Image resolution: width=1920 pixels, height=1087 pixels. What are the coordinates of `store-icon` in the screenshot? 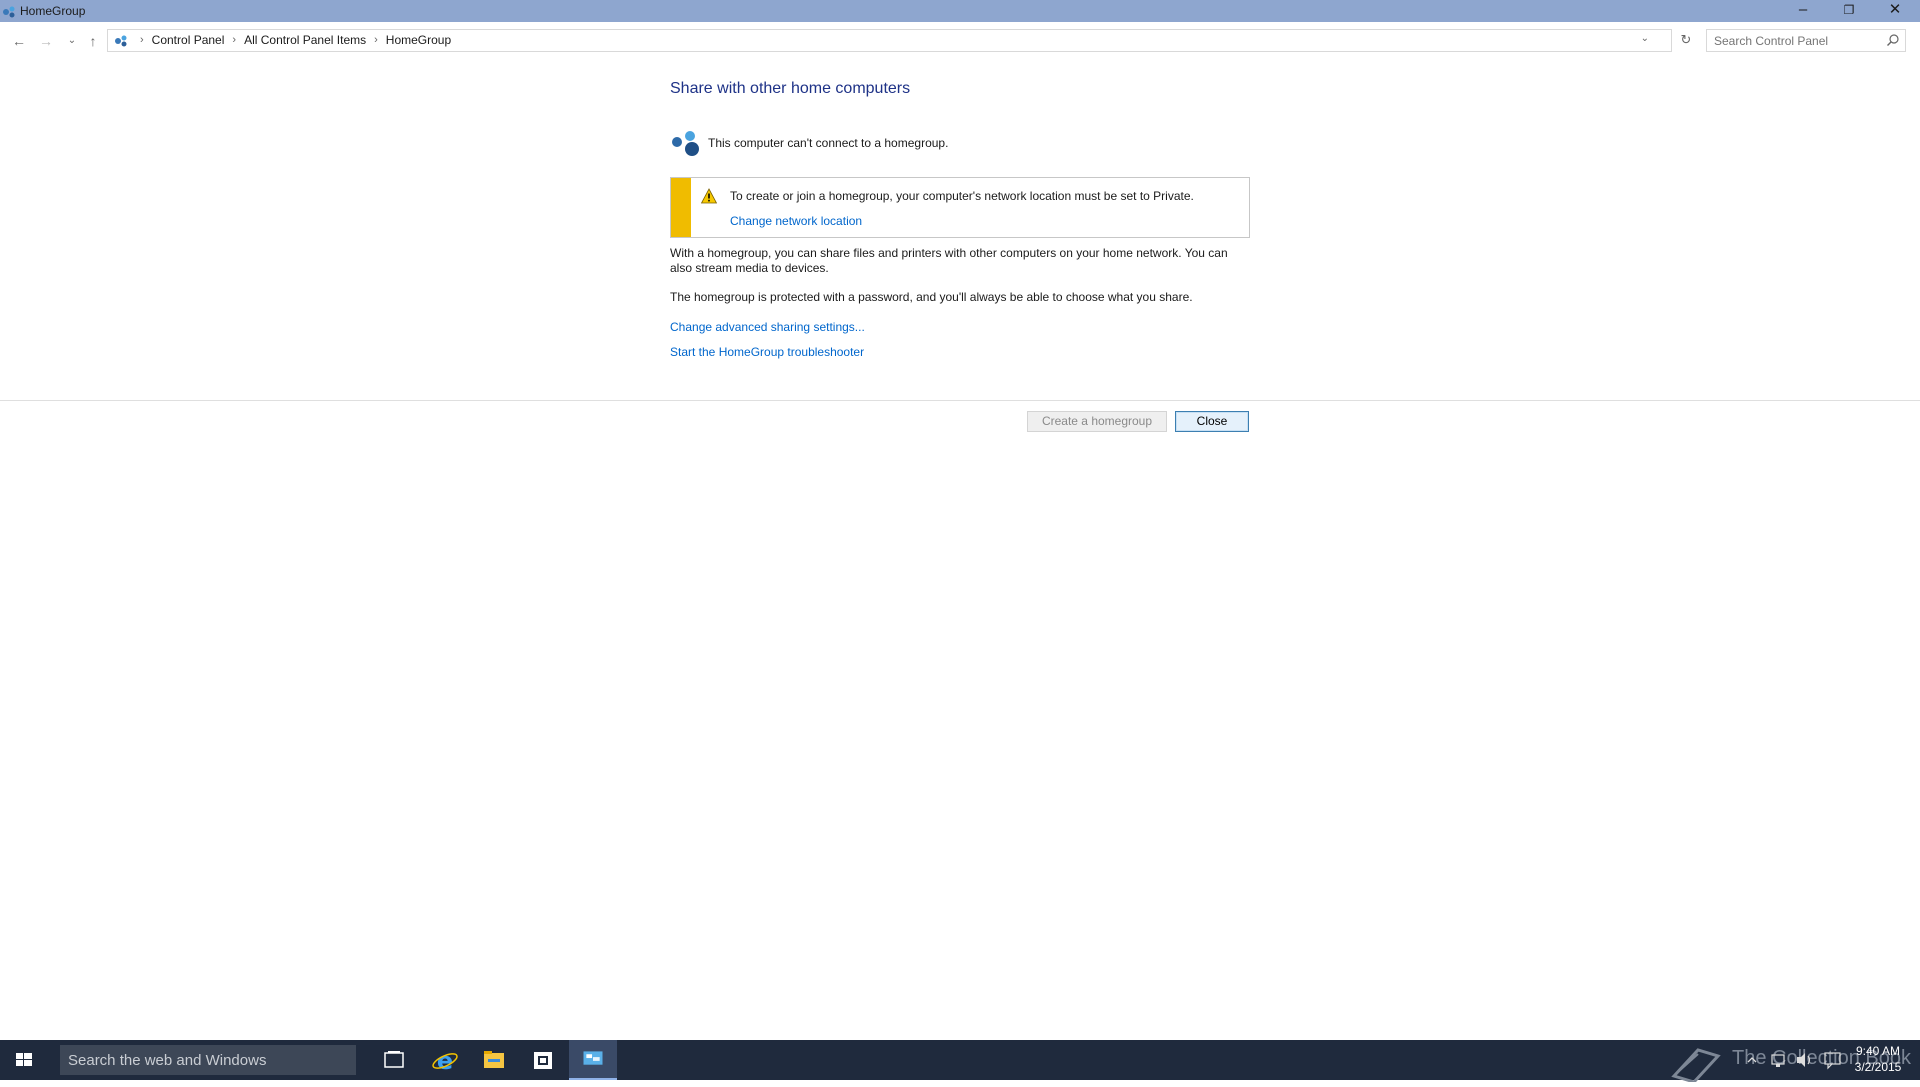 It's located at (543, 1060).